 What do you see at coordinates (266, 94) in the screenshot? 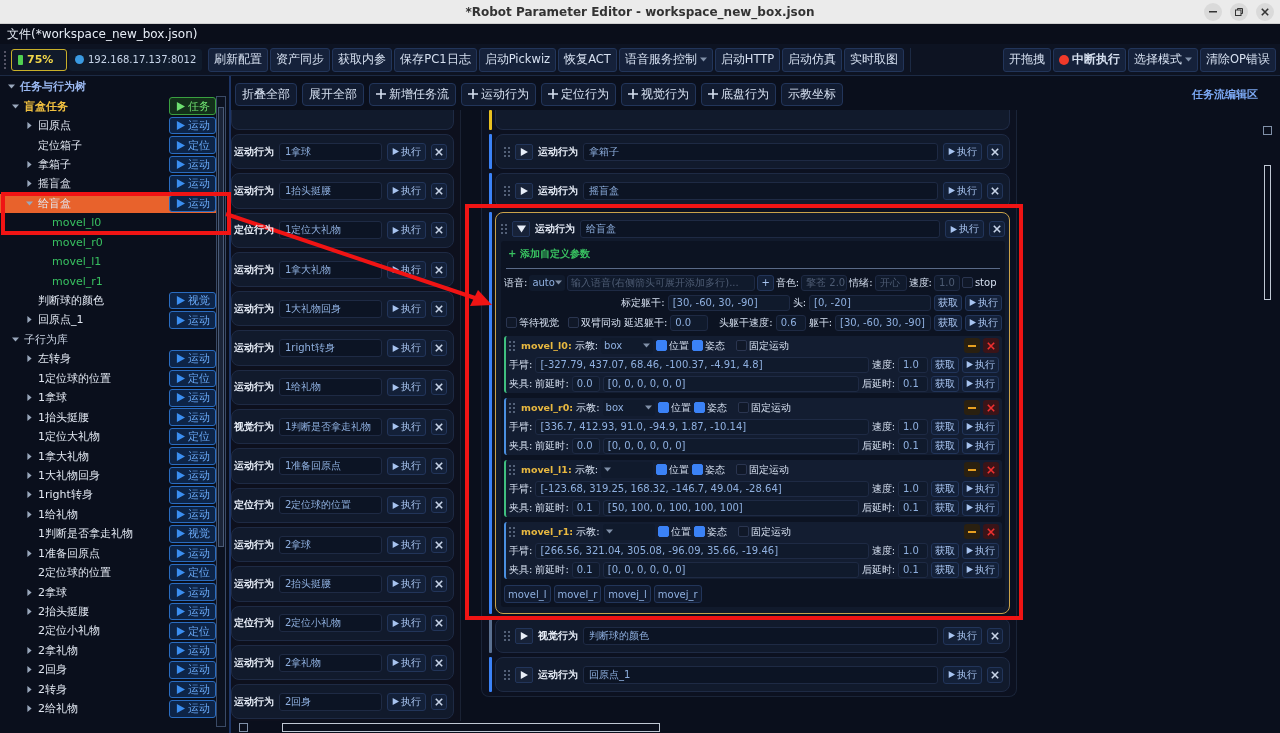
I see `flow-toolbar-button: 折叠全部` at bounding box center [266, 94].